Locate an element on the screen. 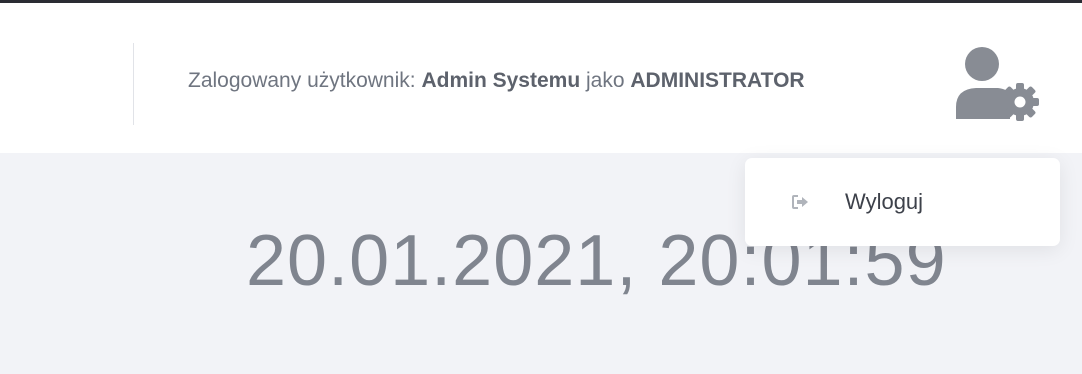  user-cog-icon is located at coordinates (997, 84).